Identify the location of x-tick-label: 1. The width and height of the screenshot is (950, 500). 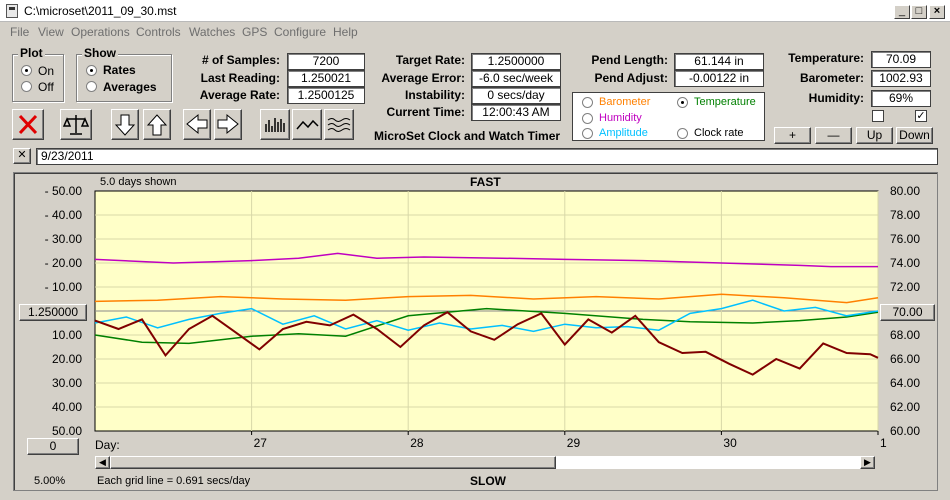
(883, 443).